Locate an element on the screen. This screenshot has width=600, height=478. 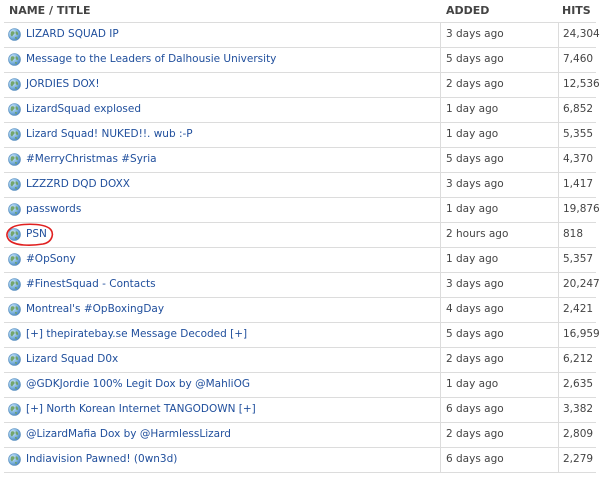
title-cell: [+] North Korean Internet TANGODOWN [+] is located at coordinates (222, 410).